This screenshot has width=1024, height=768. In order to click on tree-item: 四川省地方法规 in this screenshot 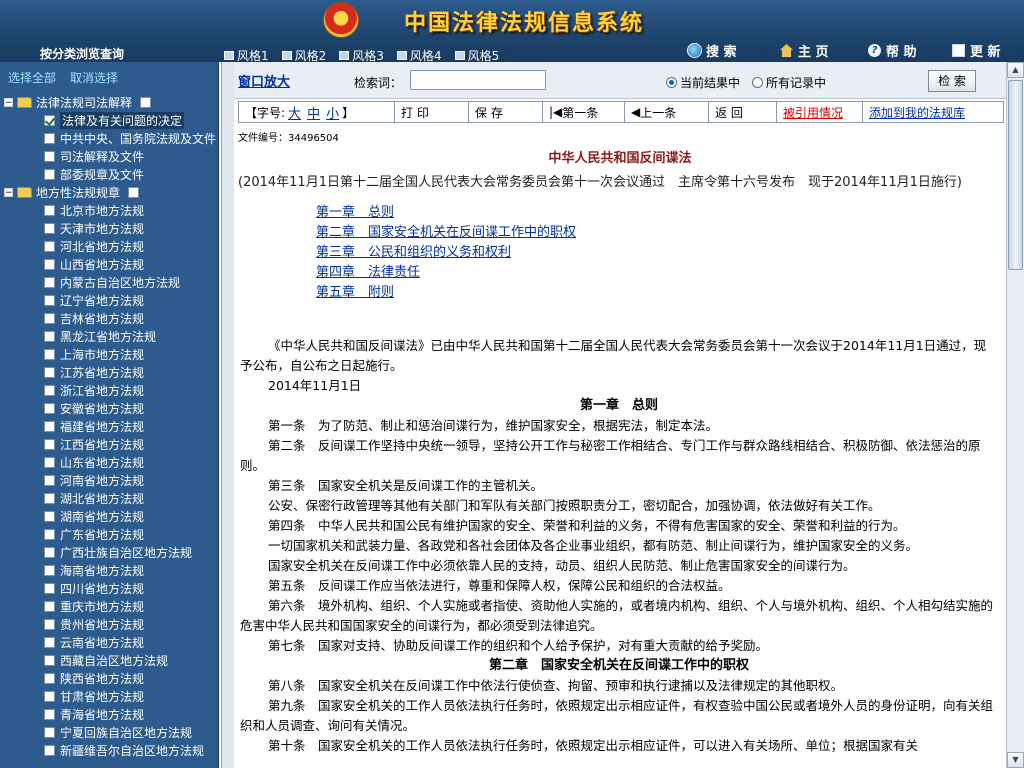, I will do `click(94, 588)`.